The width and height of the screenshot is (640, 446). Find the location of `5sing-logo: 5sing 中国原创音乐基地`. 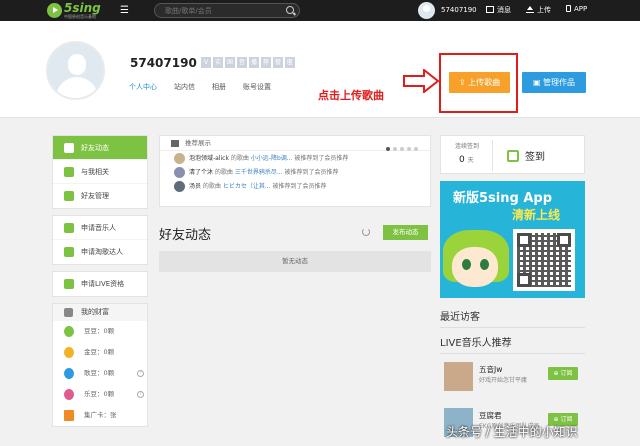

5sing-logo: 5sing 中国原创音乐基地 is located at coordinates (77, 10).